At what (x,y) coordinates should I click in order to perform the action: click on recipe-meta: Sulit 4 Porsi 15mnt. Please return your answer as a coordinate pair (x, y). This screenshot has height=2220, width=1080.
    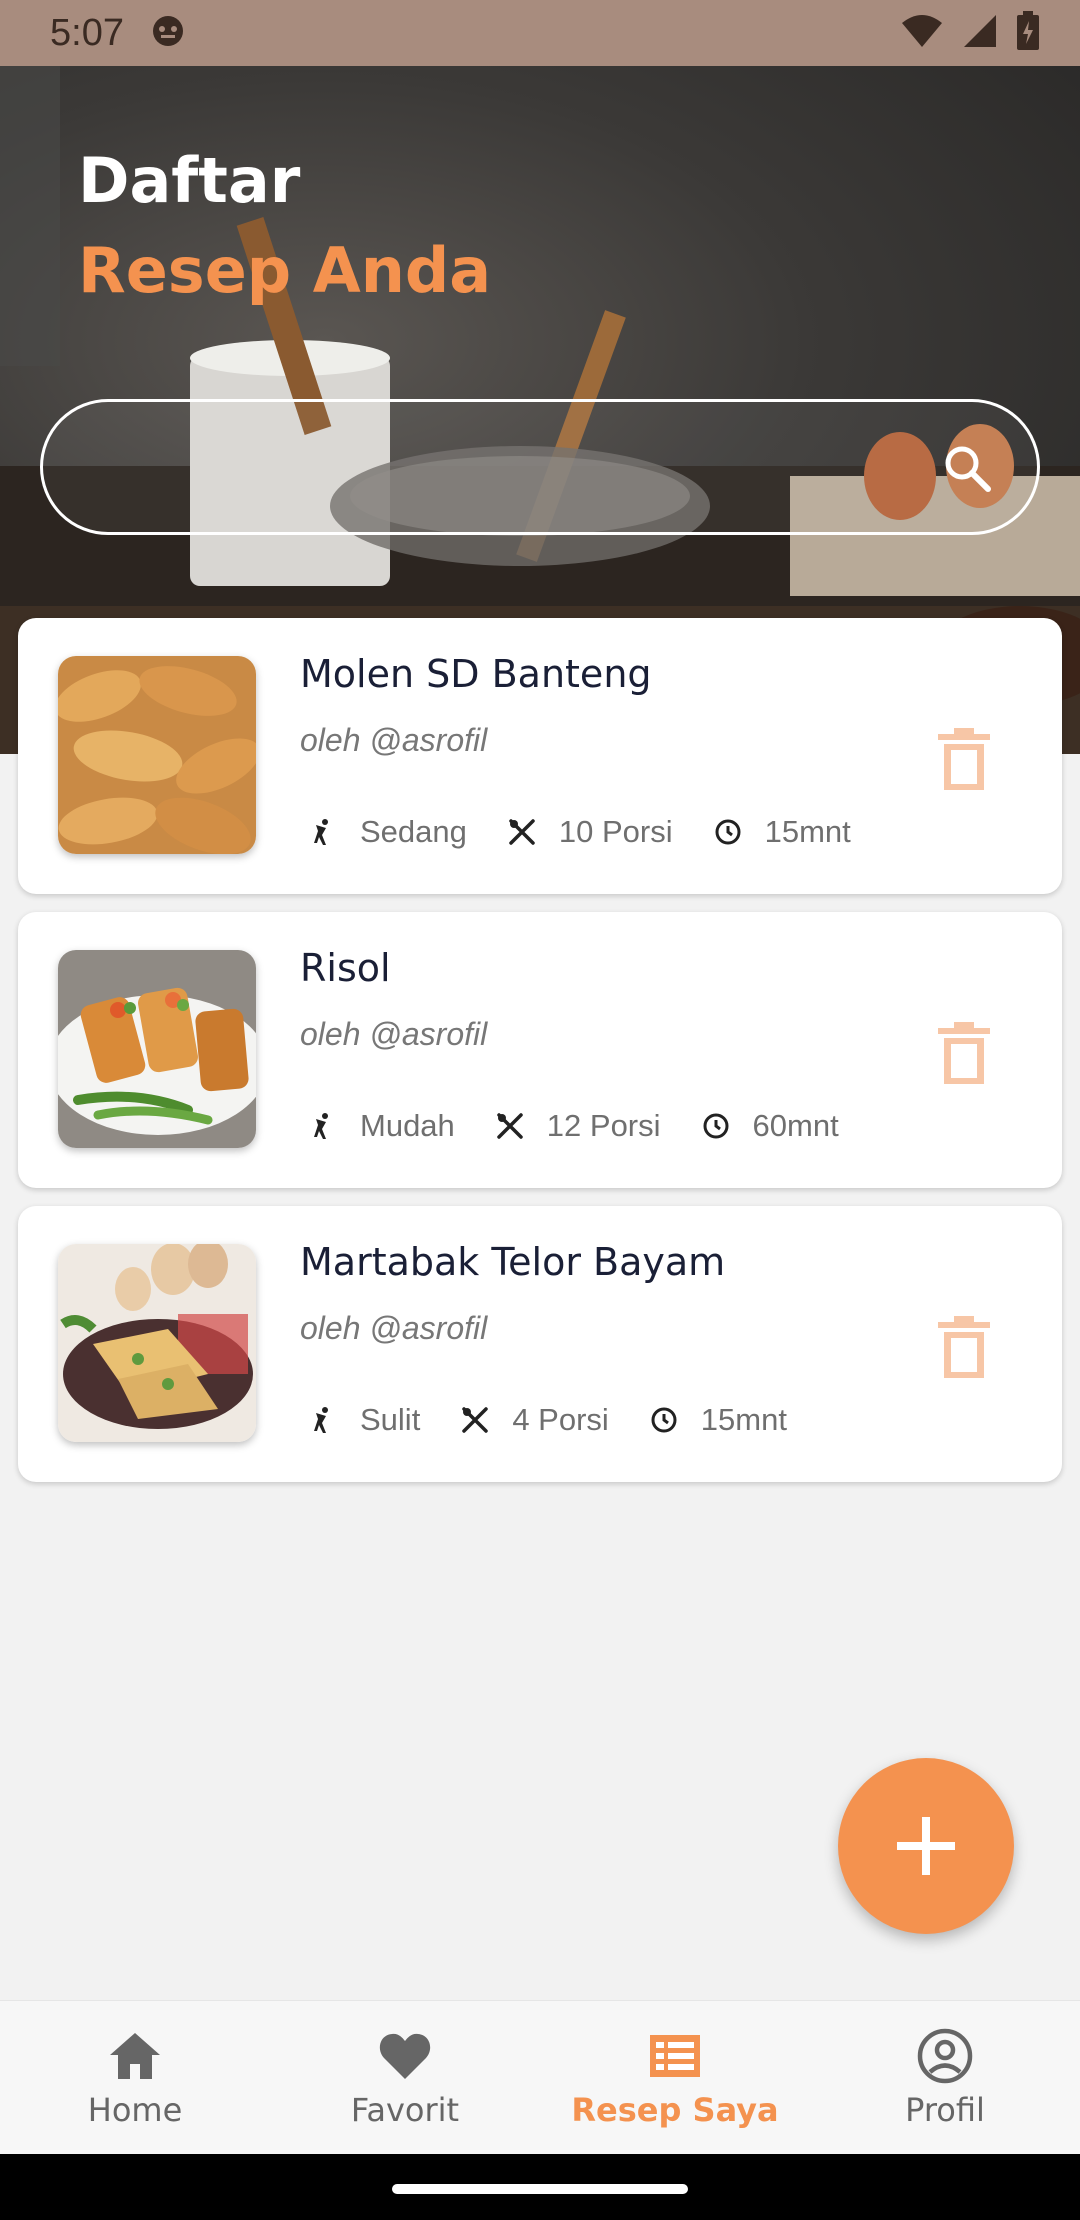
    Looking at the image, I should click on (567, 1420).